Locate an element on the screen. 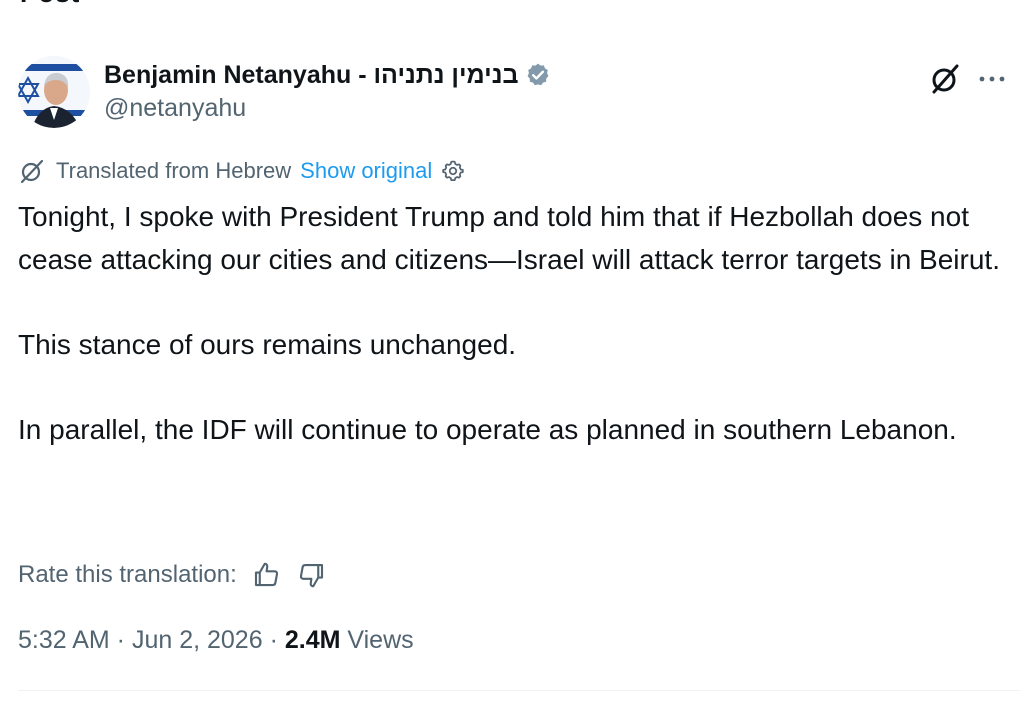 The height and width of the screenshot is (710, 1024). avatar-image is located at coordinates (54, 92).